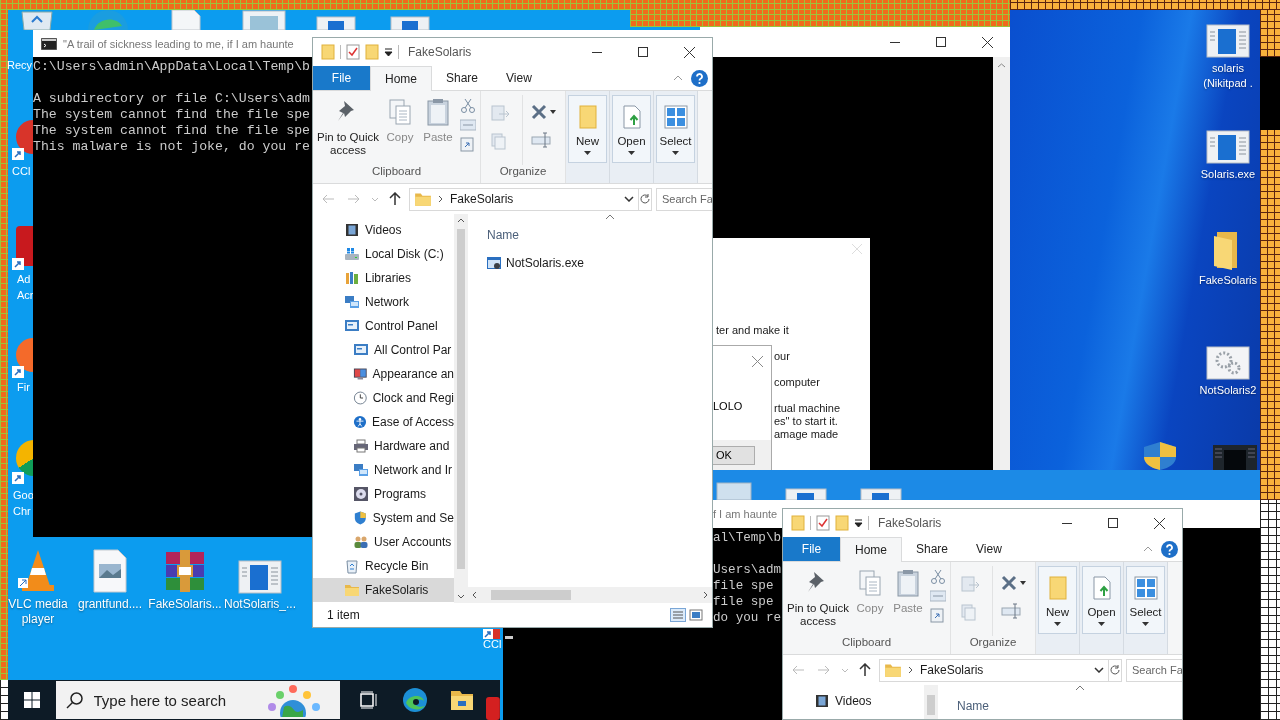 The image size is (1280, 720). Describe the element at coordinates (807, 408) in the screenshot. I see `dialog-text: rtual machine` at that location.